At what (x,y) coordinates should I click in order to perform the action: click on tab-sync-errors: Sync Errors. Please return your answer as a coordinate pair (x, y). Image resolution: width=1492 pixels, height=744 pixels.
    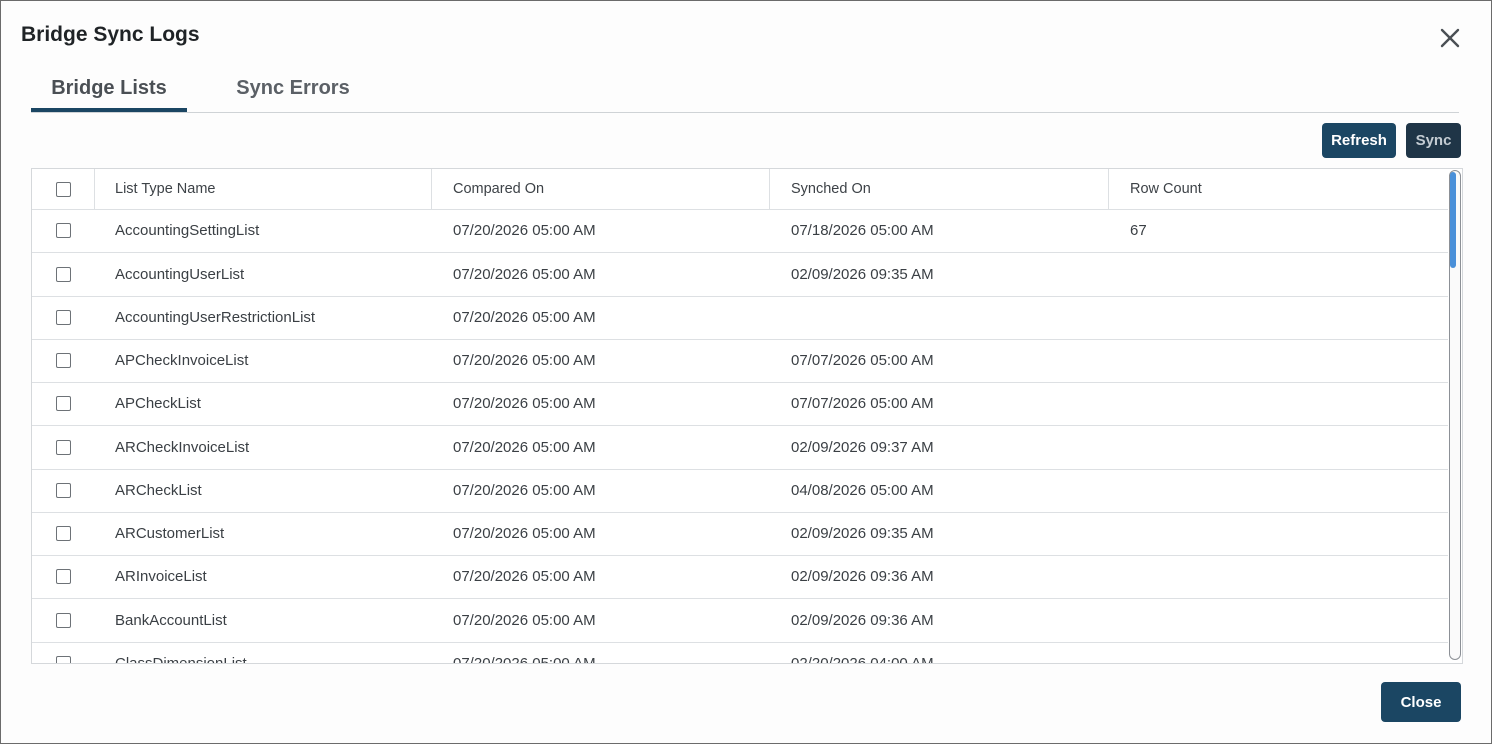
    Looking at the image, I should click on (293, 89).